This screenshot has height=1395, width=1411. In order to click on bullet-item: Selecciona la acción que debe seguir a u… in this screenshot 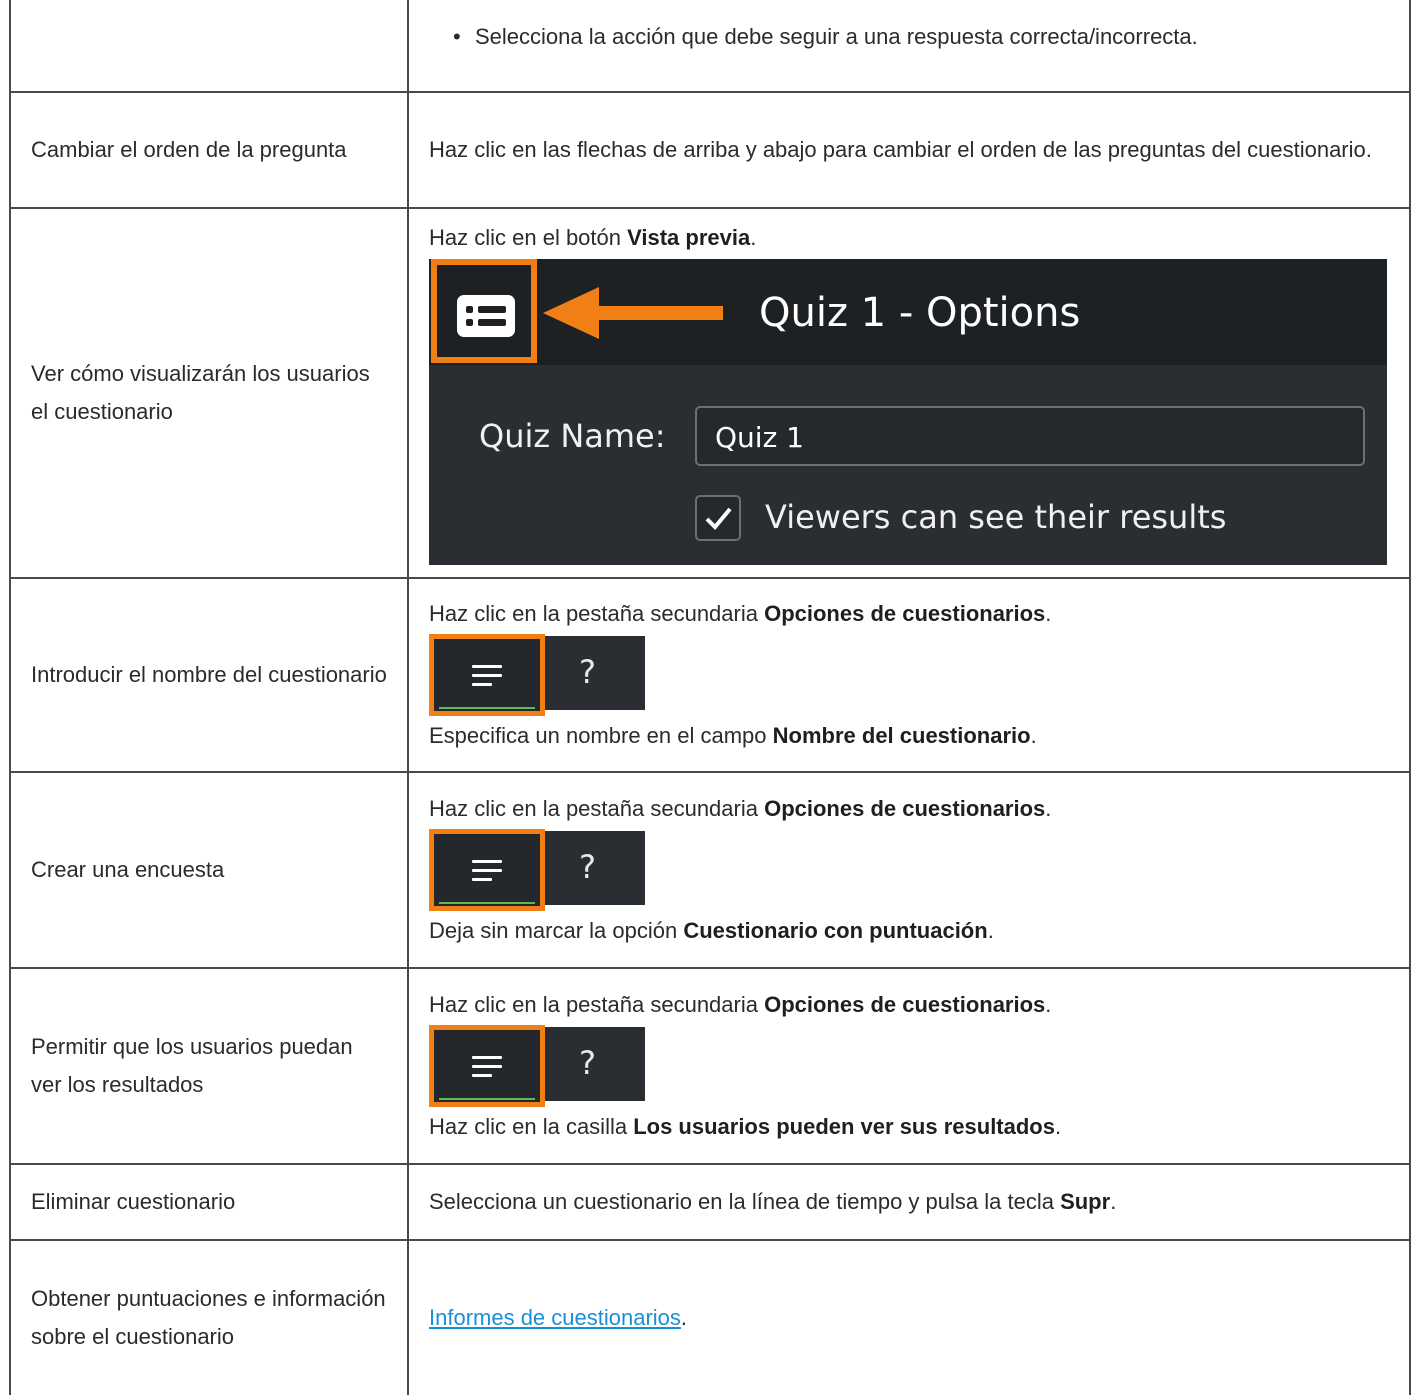, I will do `click(909, 37)`.